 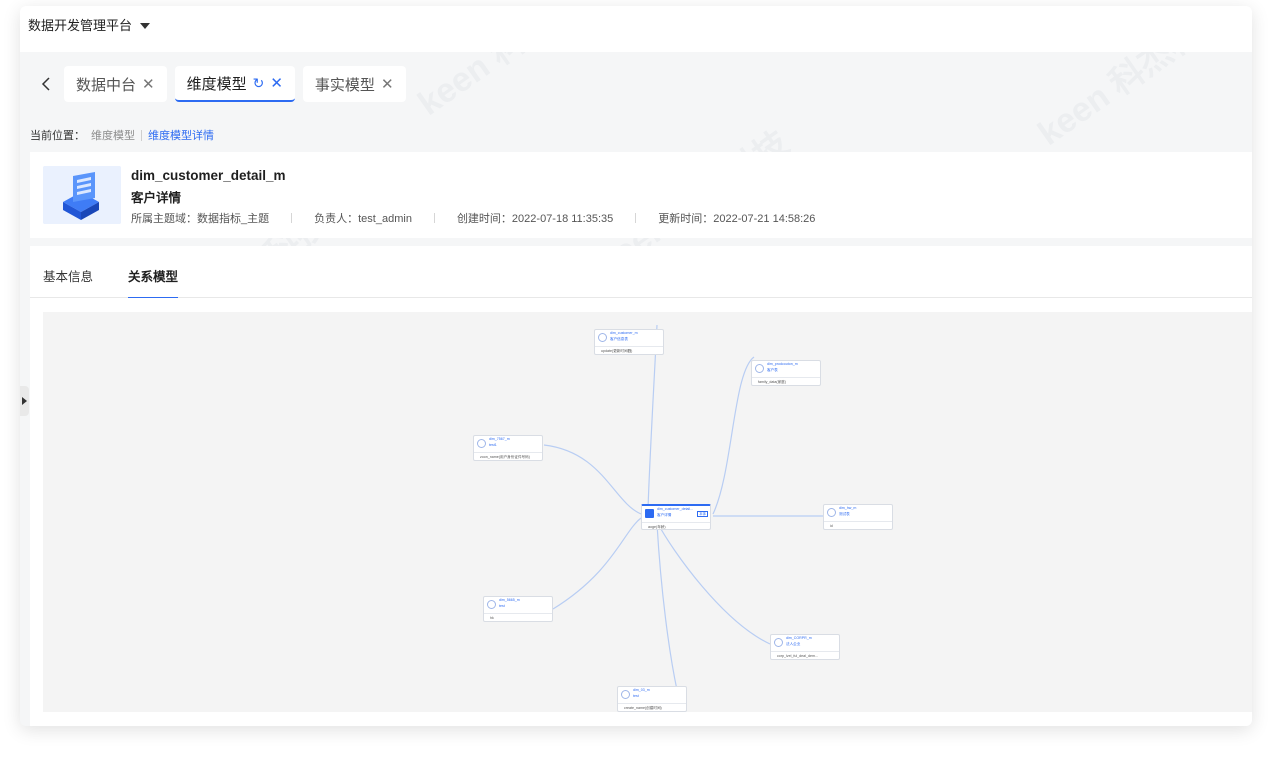 I want to click on breadcrumb-prefix: 当前位置：, so click(x=57, y=136).